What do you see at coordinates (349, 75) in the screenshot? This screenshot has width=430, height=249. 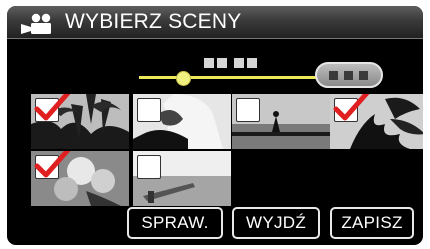 I see `more-pages-icon` at bounding box center [349, 75].